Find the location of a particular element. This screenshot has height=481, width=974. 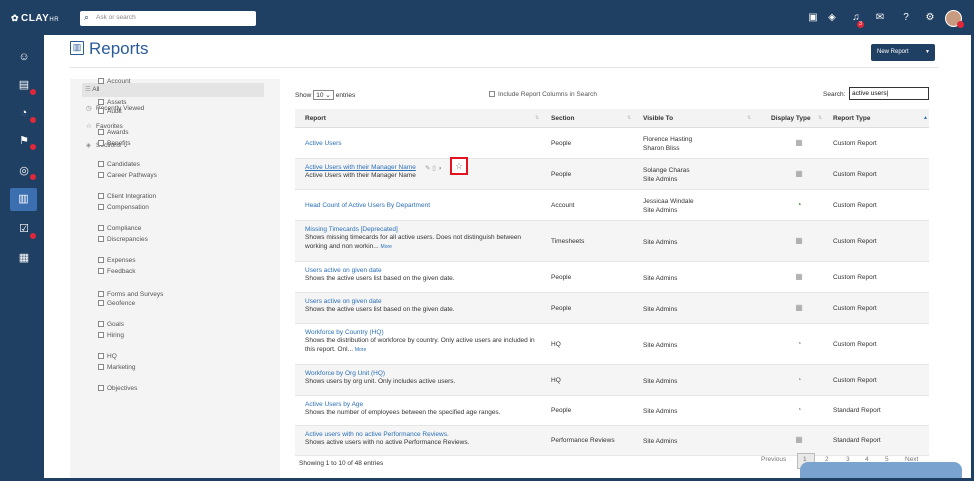

section-checkbox-item: Assets is located at coordinates (112, 102).